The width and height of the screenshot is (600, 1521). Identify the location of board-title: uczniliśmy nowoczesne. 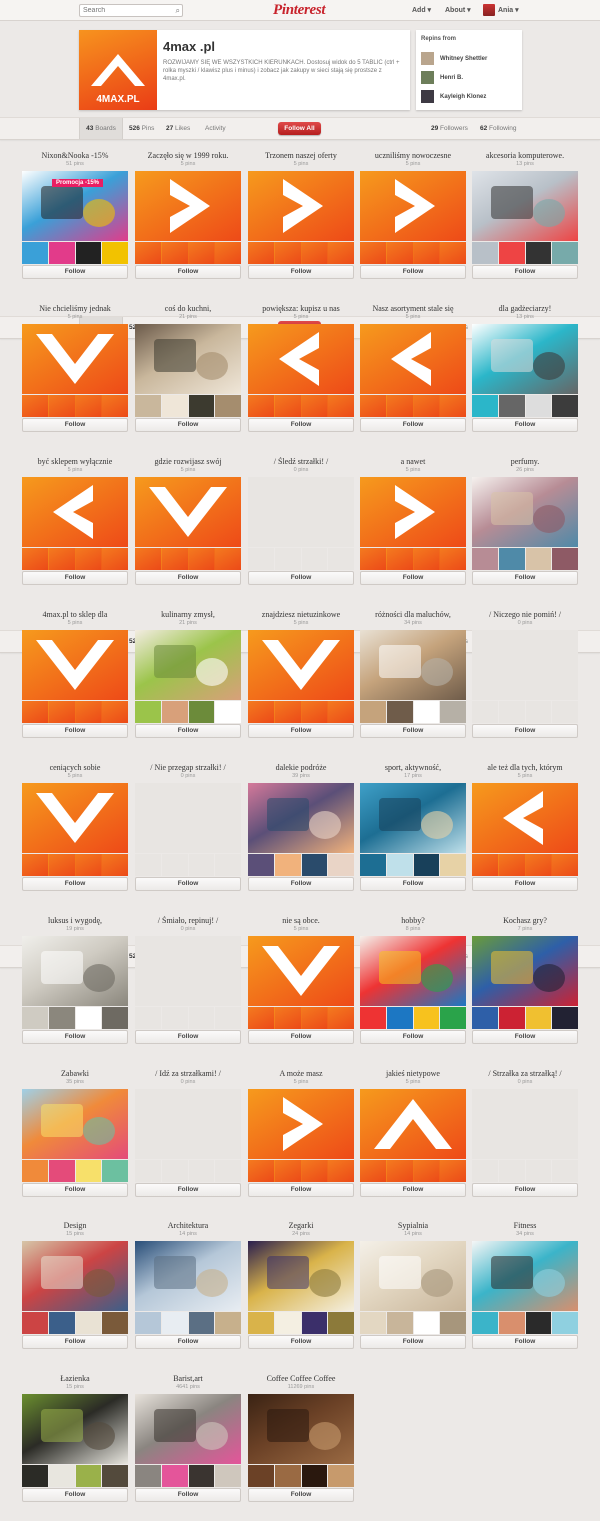
(413, 155).